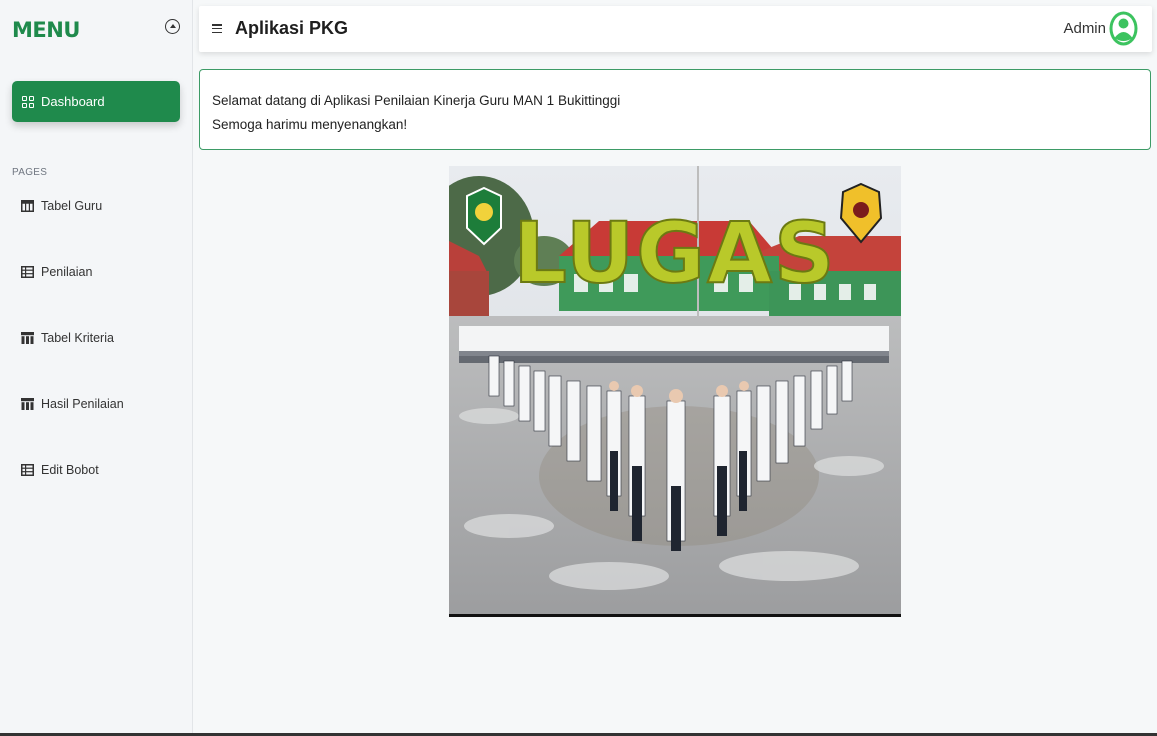 This screenshot has width=1157, height=736. Describe the element at coordinates (1123, 28) in the screenshot. I see `user-avatar-icon` at that location.